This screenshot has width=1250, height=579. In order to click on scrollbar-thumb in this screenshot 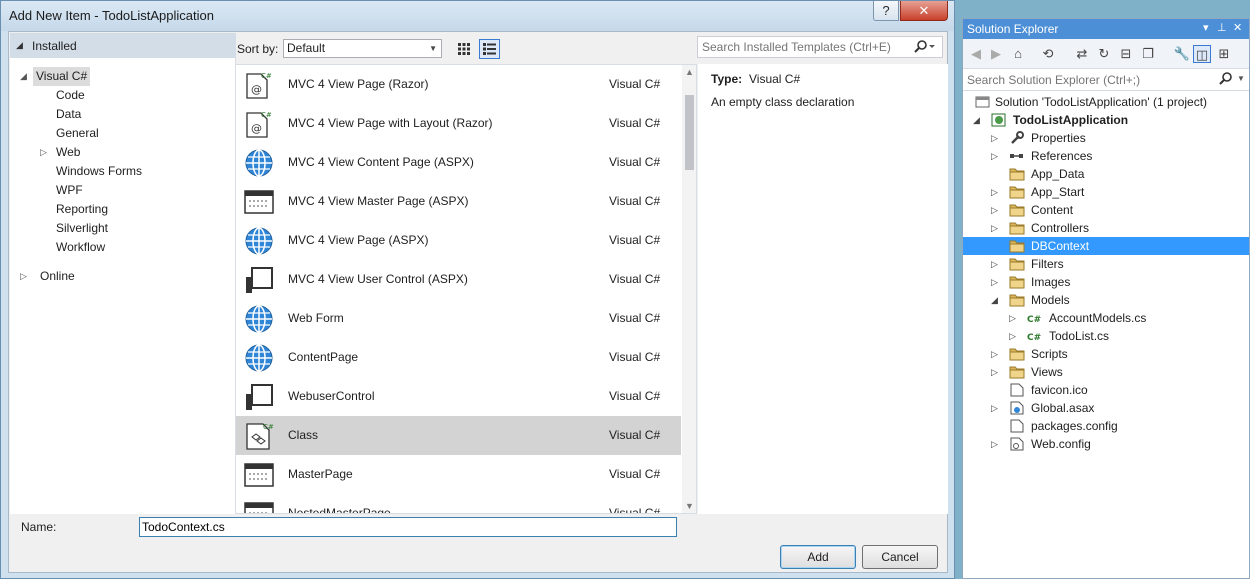, I will do `click(689, 132)`.